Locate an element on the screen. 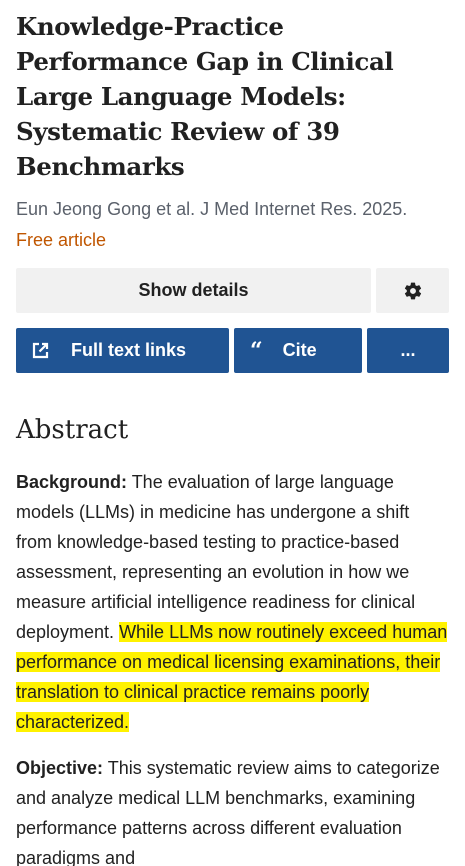 This screenshot has width=465, height=866. settings-button is located at coordinates (412, 290).